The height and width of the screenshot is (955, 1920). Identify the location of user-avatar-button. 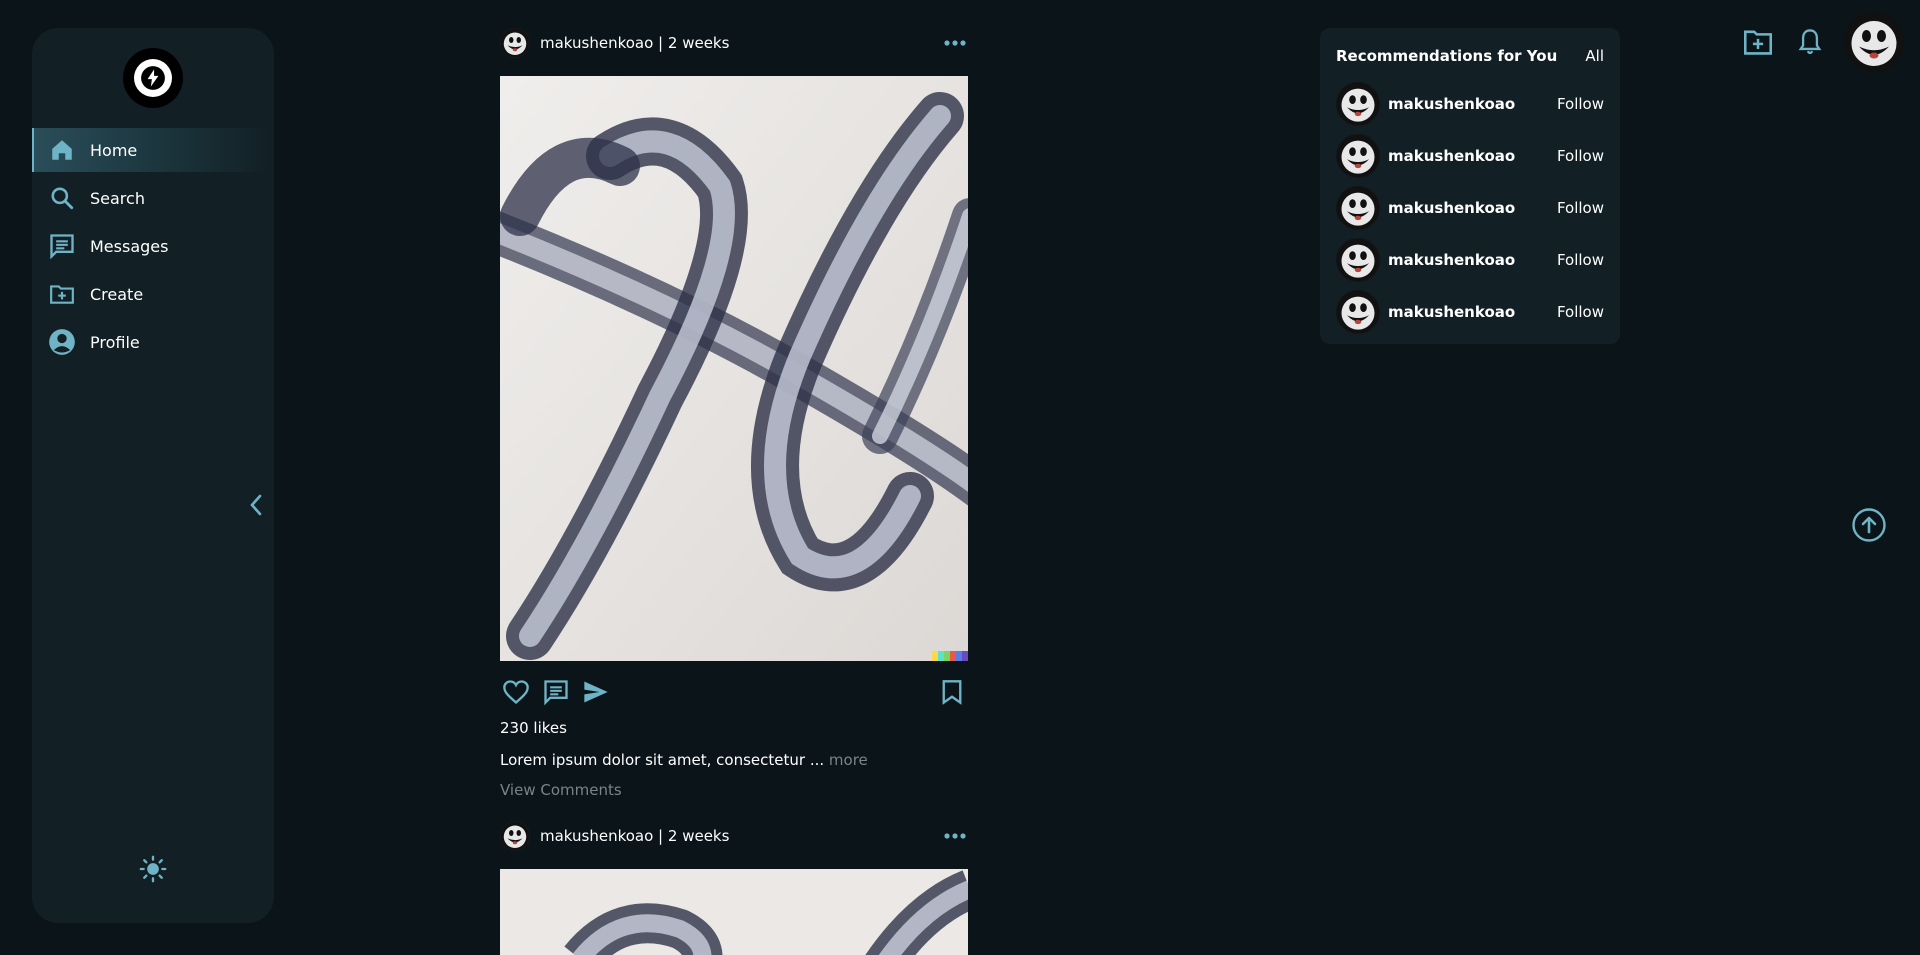
(1874, 42).